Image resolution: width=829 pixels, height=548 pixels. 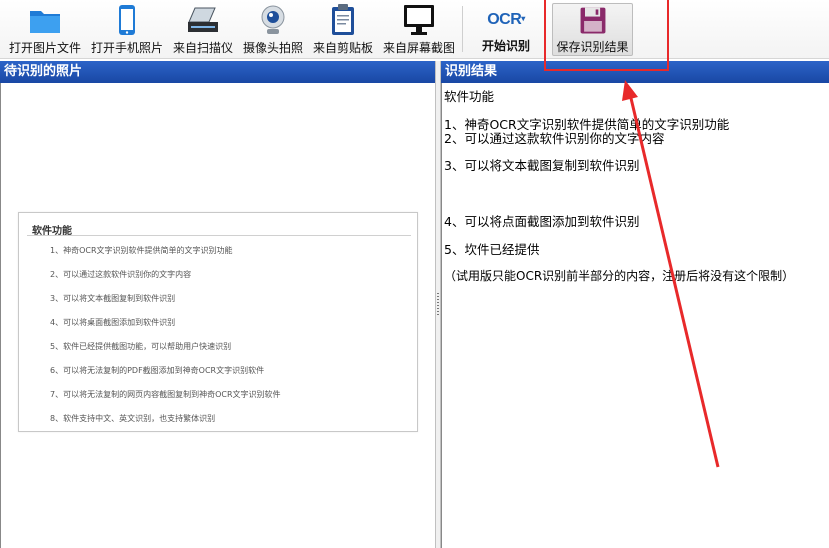 I want to click on preview-list-item: 8、软件支持中文、英文识别，也支持繁体识别, so click(x=133, y=418).